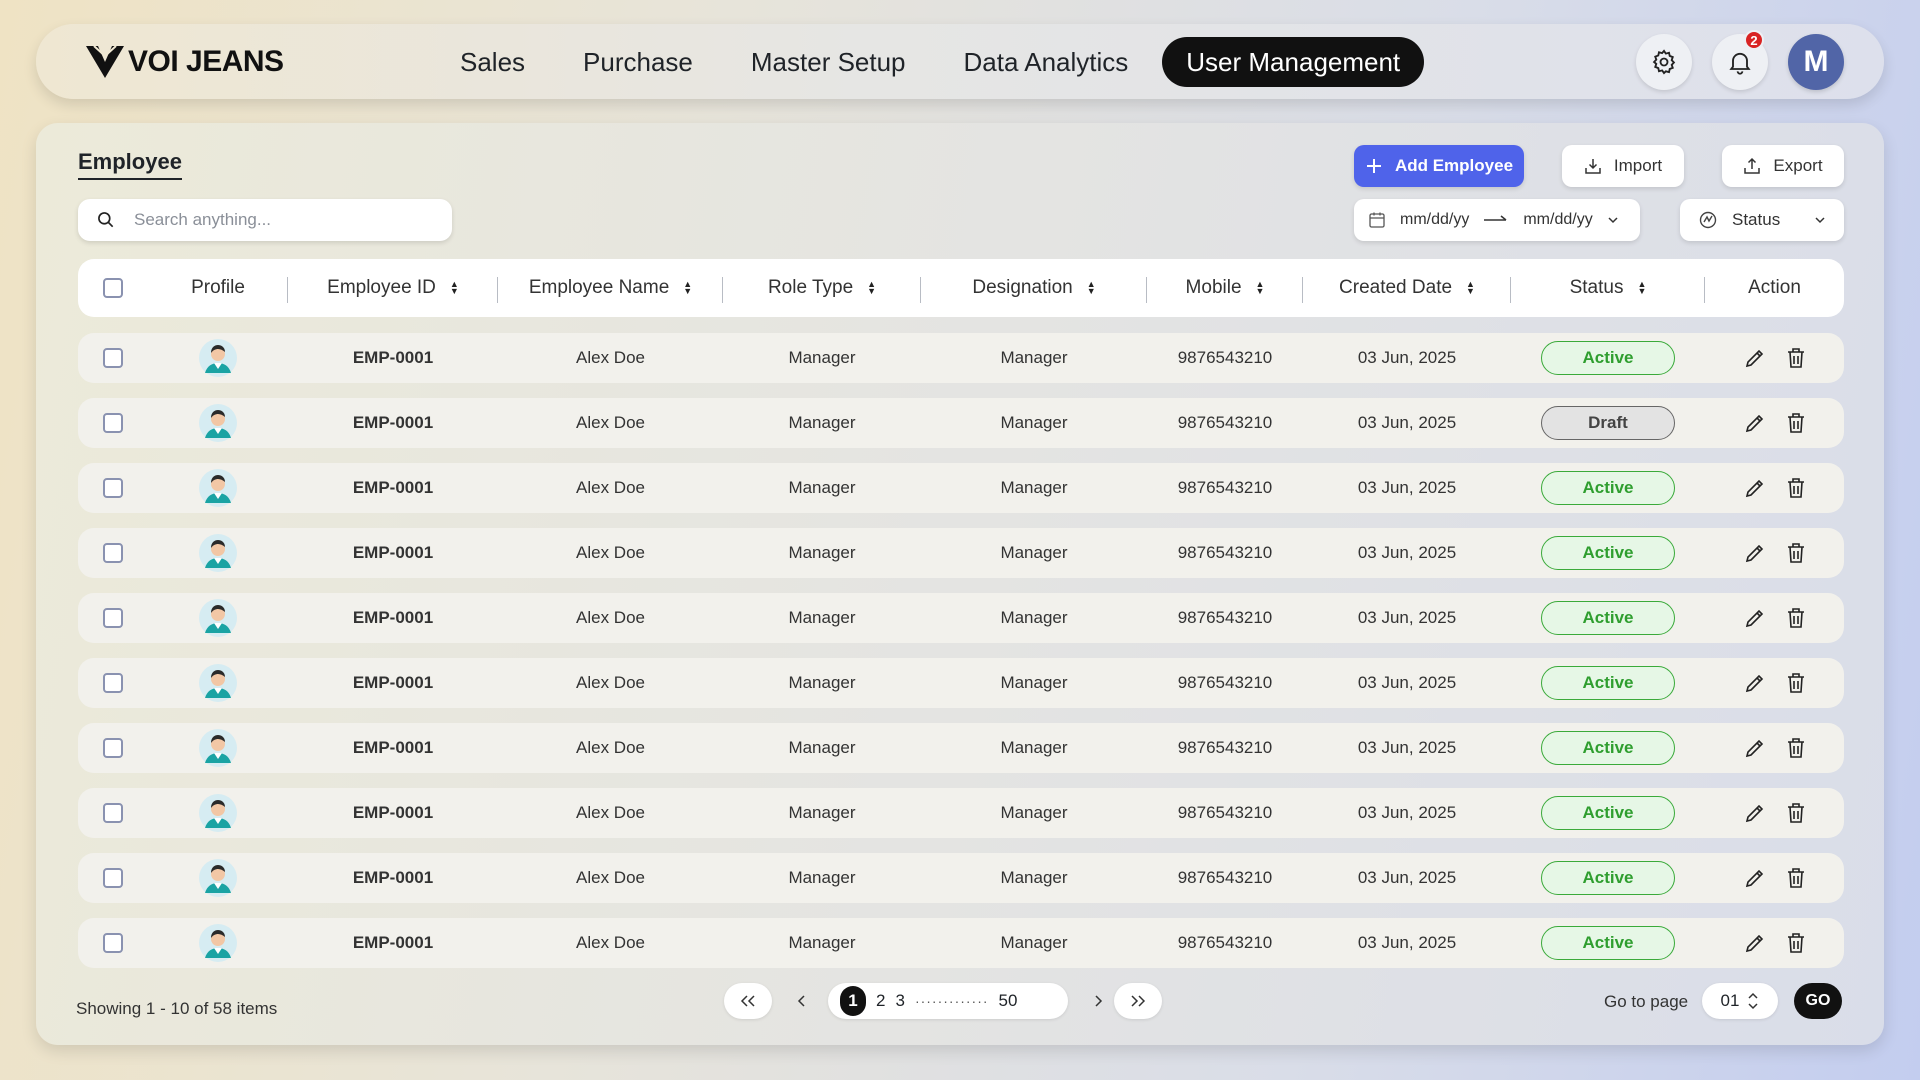 The width and height of the screenshot is (1920, 1080). What do you see at coordinates (802, 1001) in the screenshot?
I see `prev-page-button` at bounding box center [802, 1001].